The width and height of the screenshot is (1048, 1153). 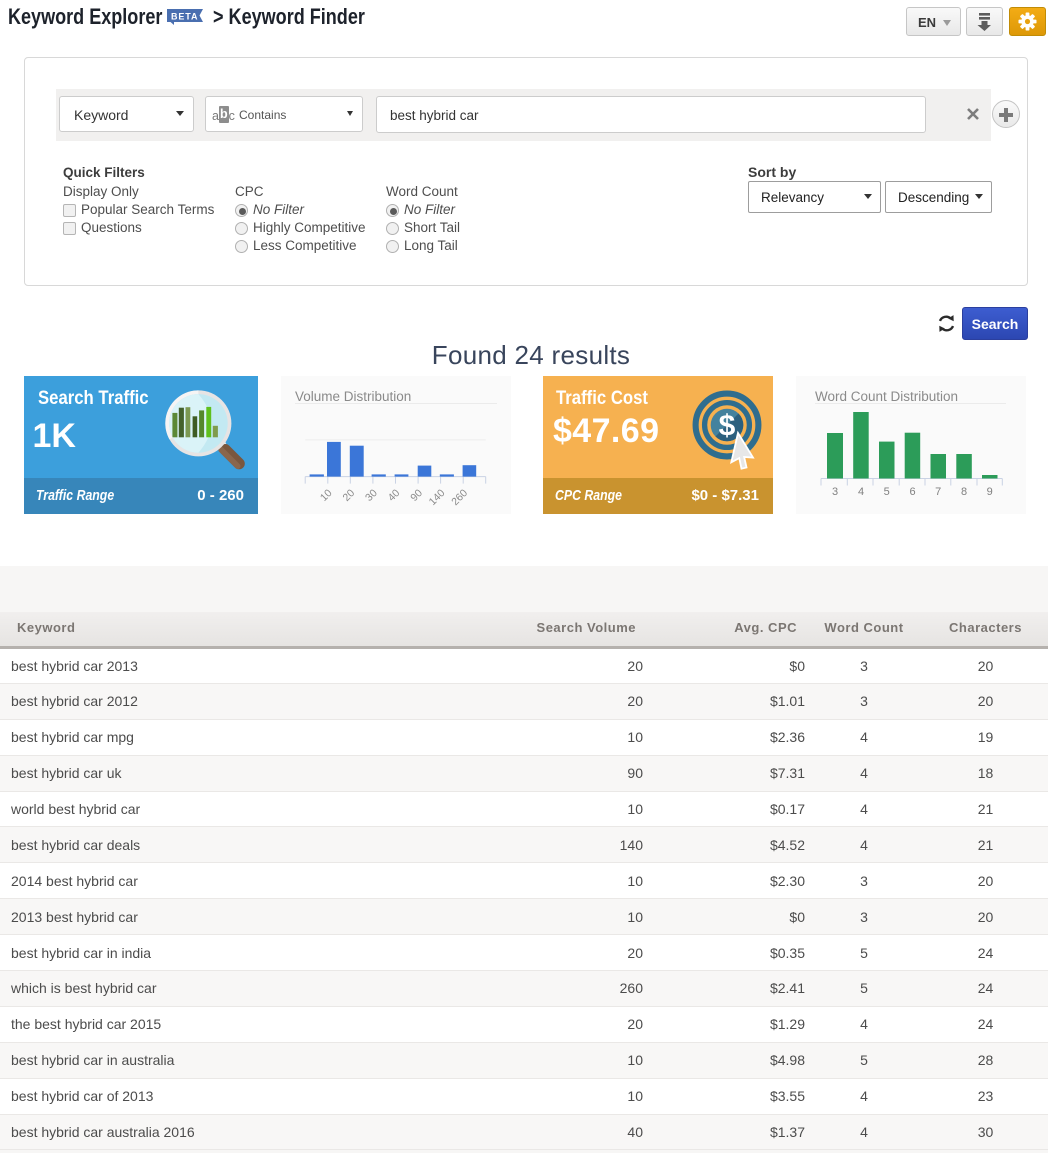 What do you see at coordinates (887, 492) in the screenshot?
I see `svg-text: 5` at bounding box center [887, 492].